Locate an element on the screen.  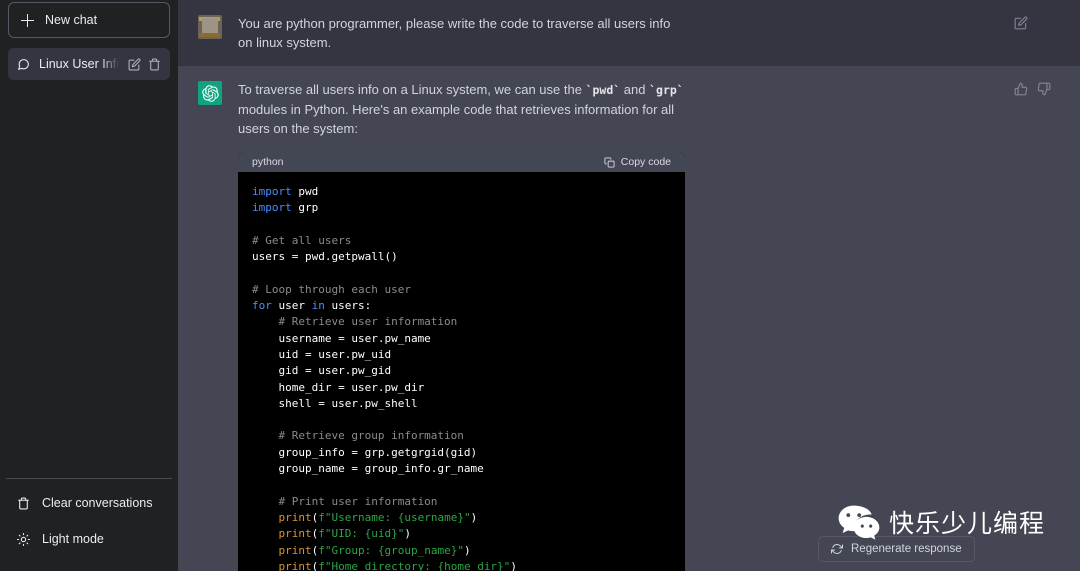
new-chat-label: New chat is located at coordinates (71, 20).